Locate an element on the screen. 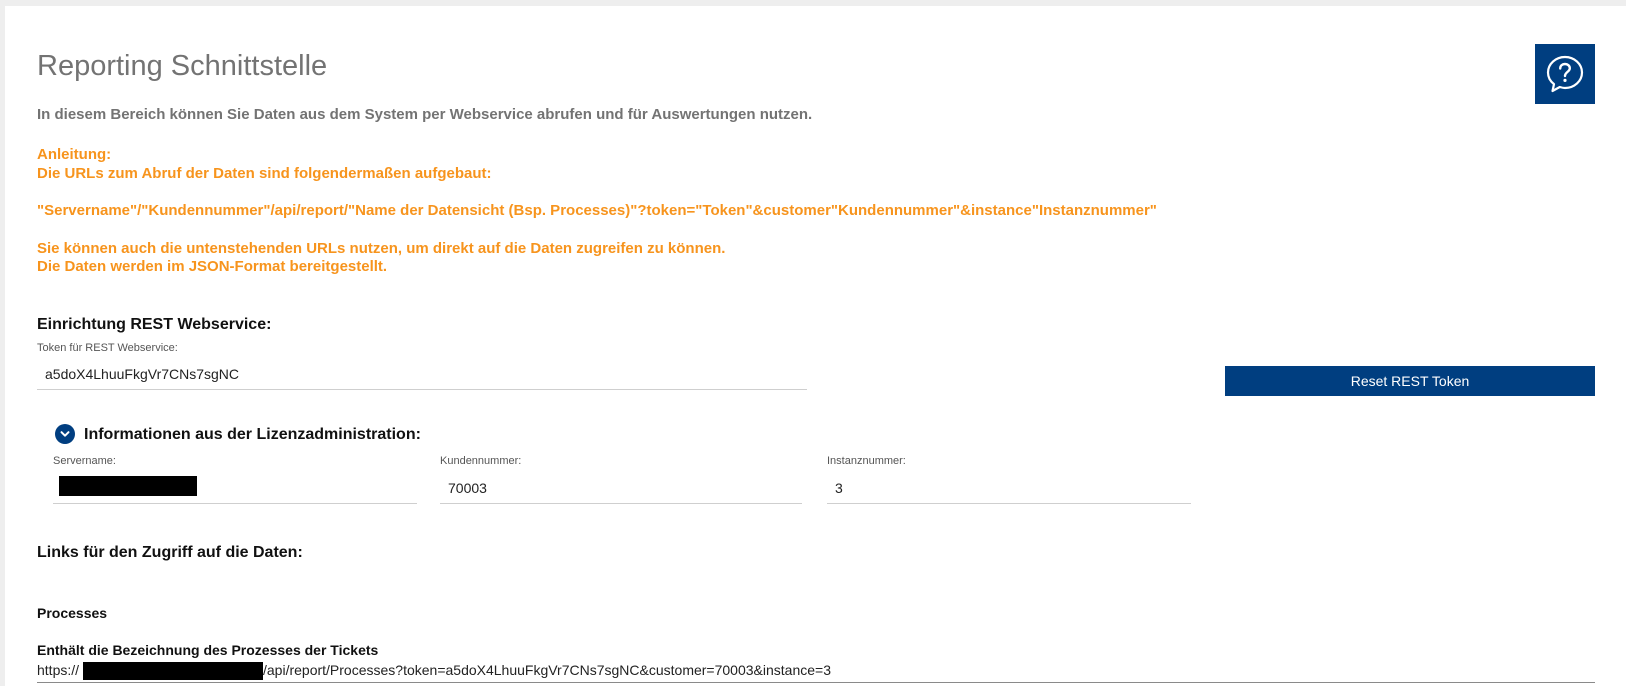 The image size is (1626, 686). chevron-down-icon is located at coordinates (65, 434).